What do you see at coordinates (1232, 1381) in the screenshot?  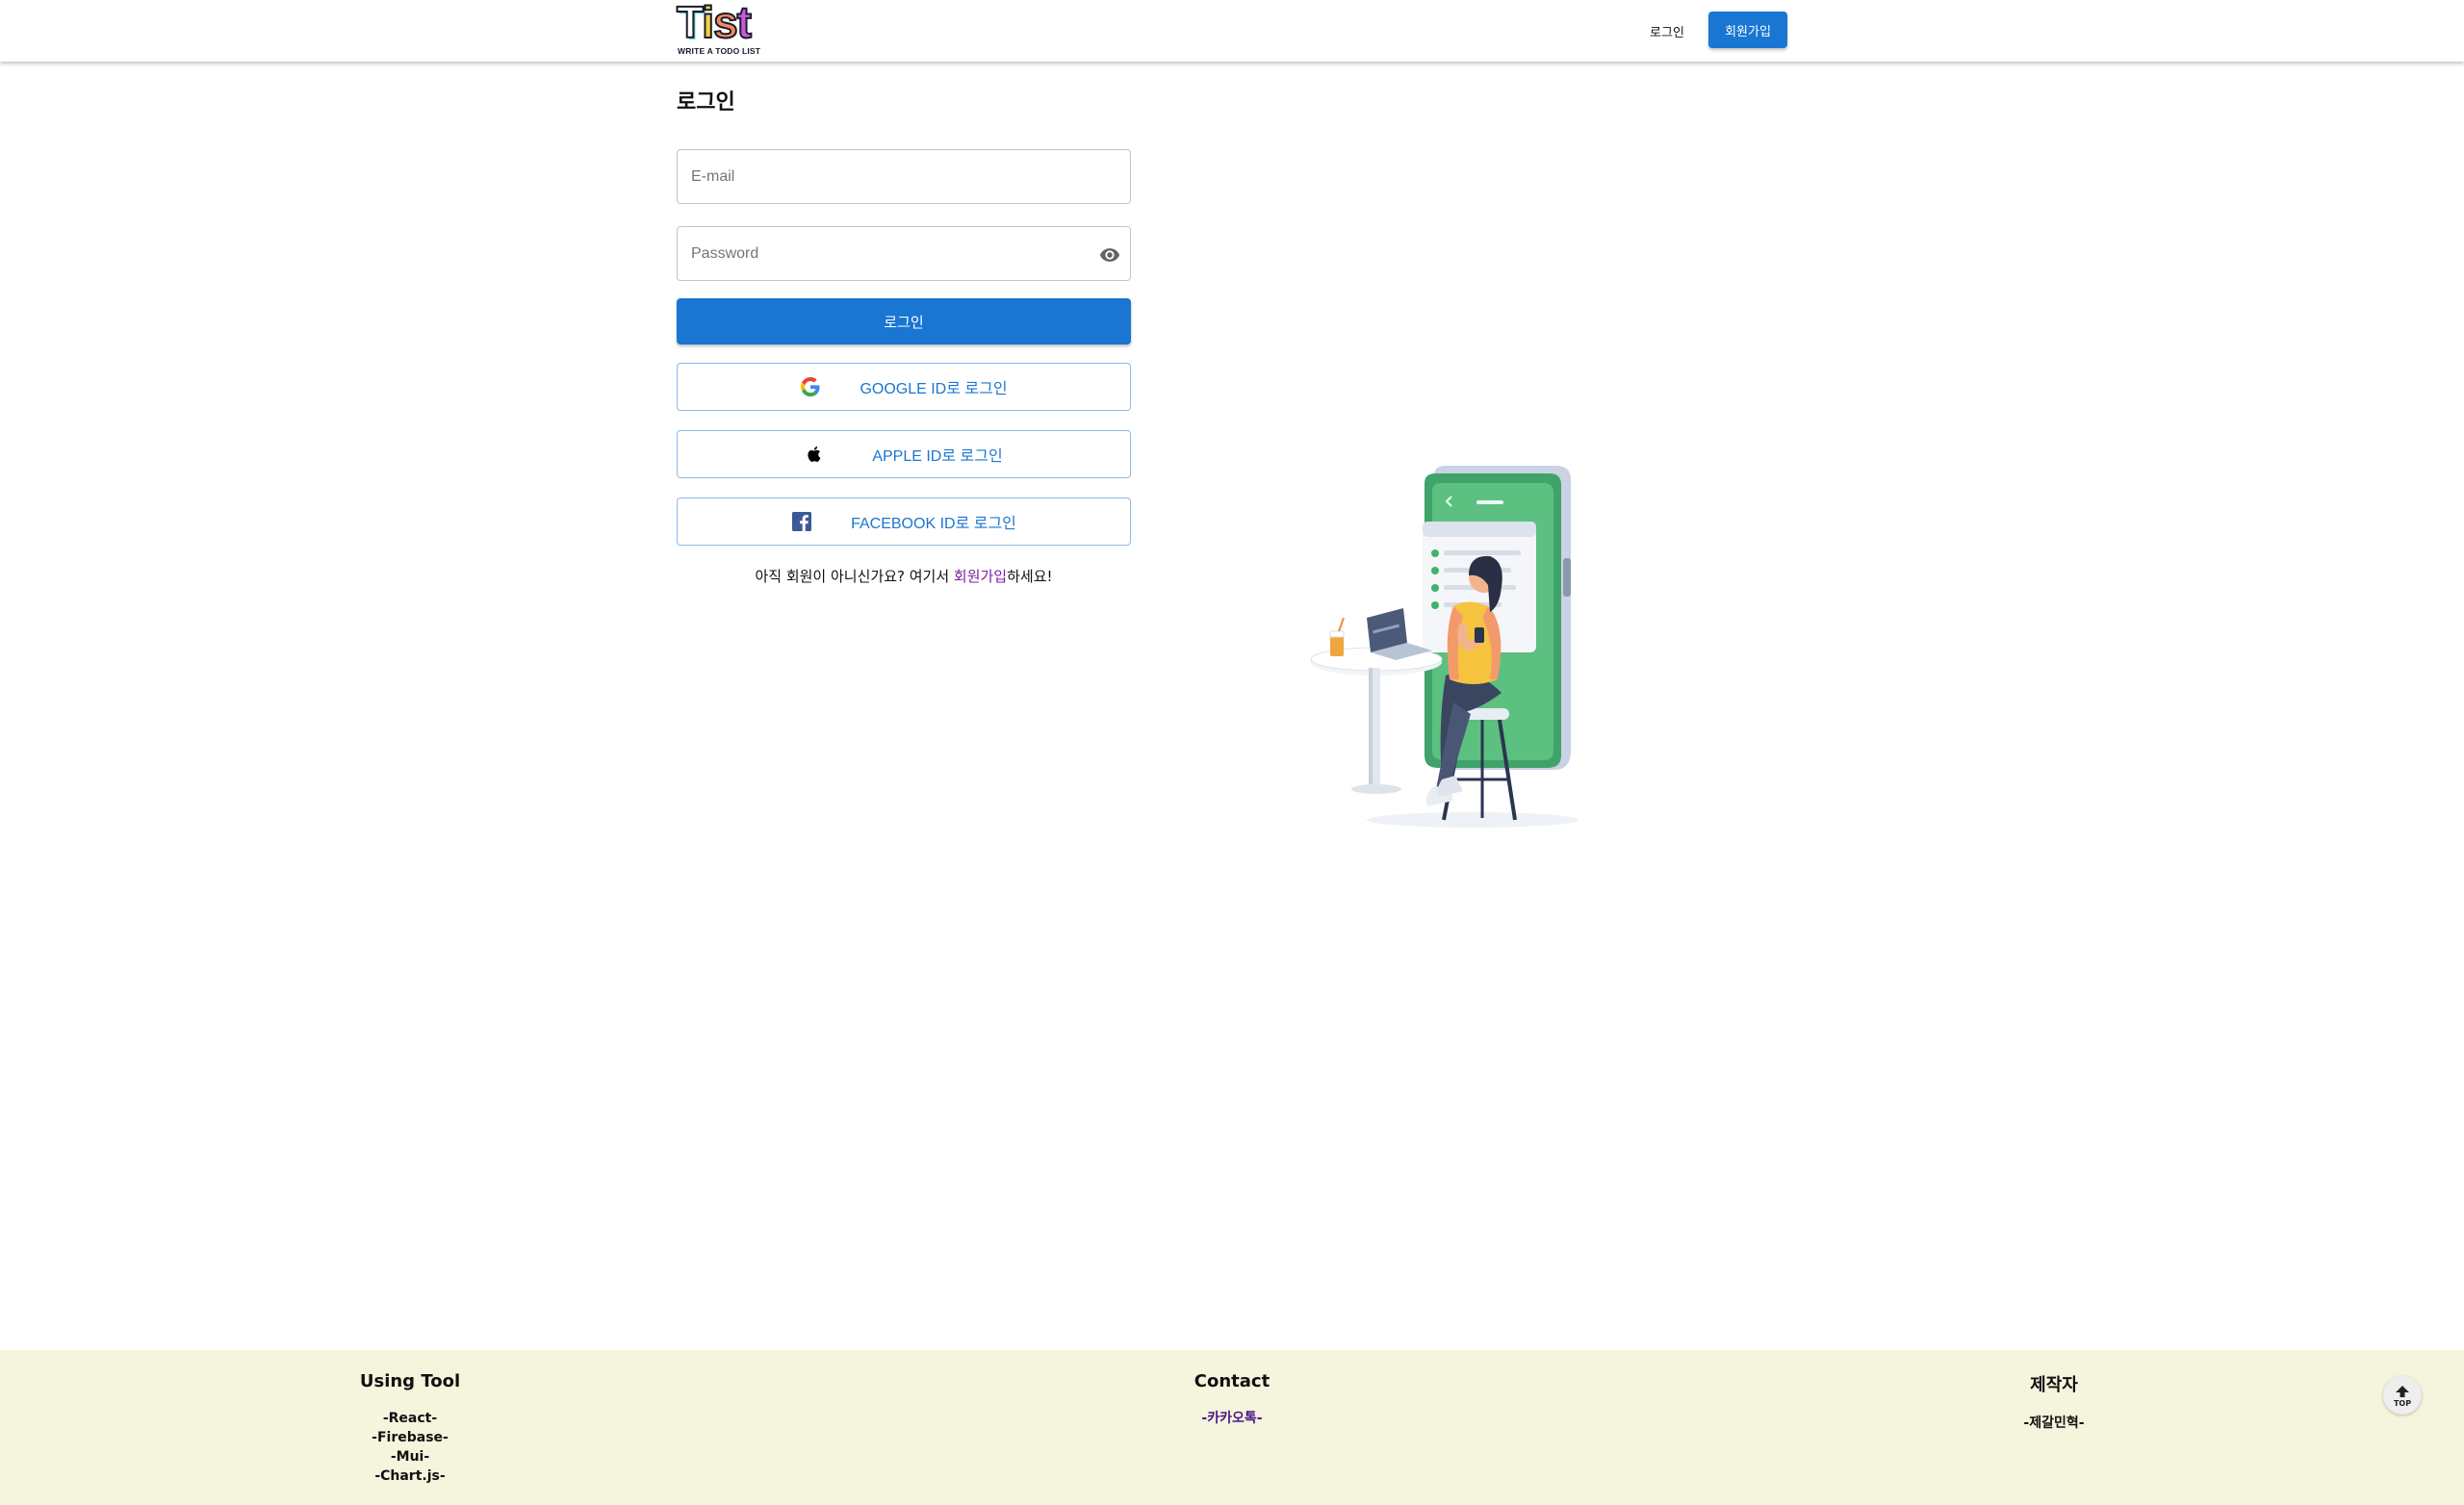 I see `footer-contact-title: Contact` at bounding box center [1232, 1381].